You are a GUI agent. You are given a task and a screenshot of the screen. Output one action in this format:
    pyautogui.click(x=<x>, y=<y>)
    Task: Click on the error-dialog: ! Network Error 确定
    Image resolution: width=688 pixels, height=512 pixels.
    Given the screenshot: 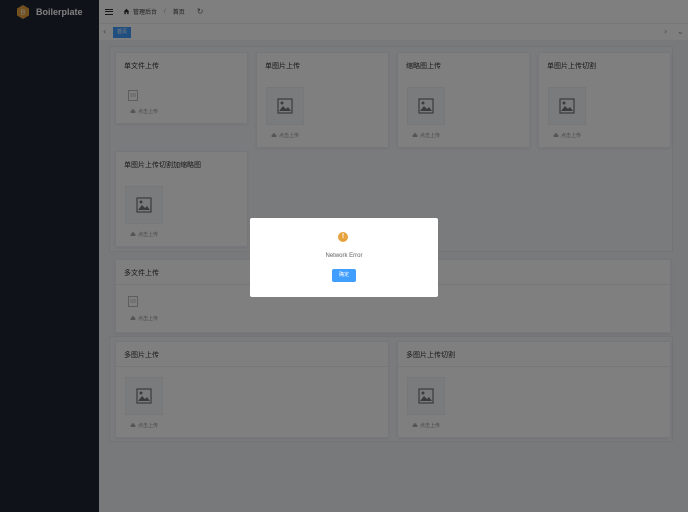 What is the action you would take?
    pyautogui.click(x=344, y=257)
    